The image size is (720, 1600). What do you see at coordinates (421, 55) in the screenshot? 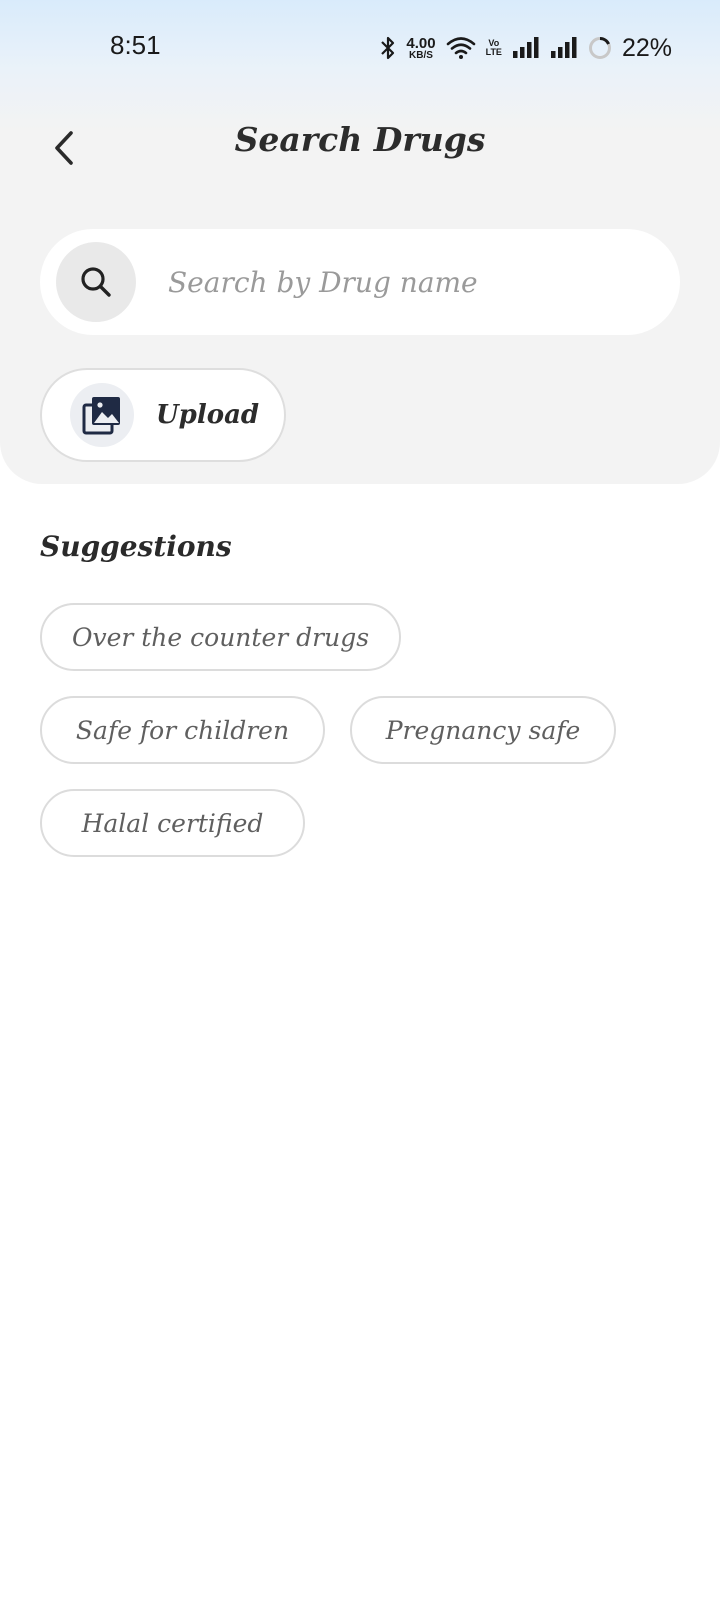
I see `network-speed-unit: KB/S` at bounding box center [421, 55].